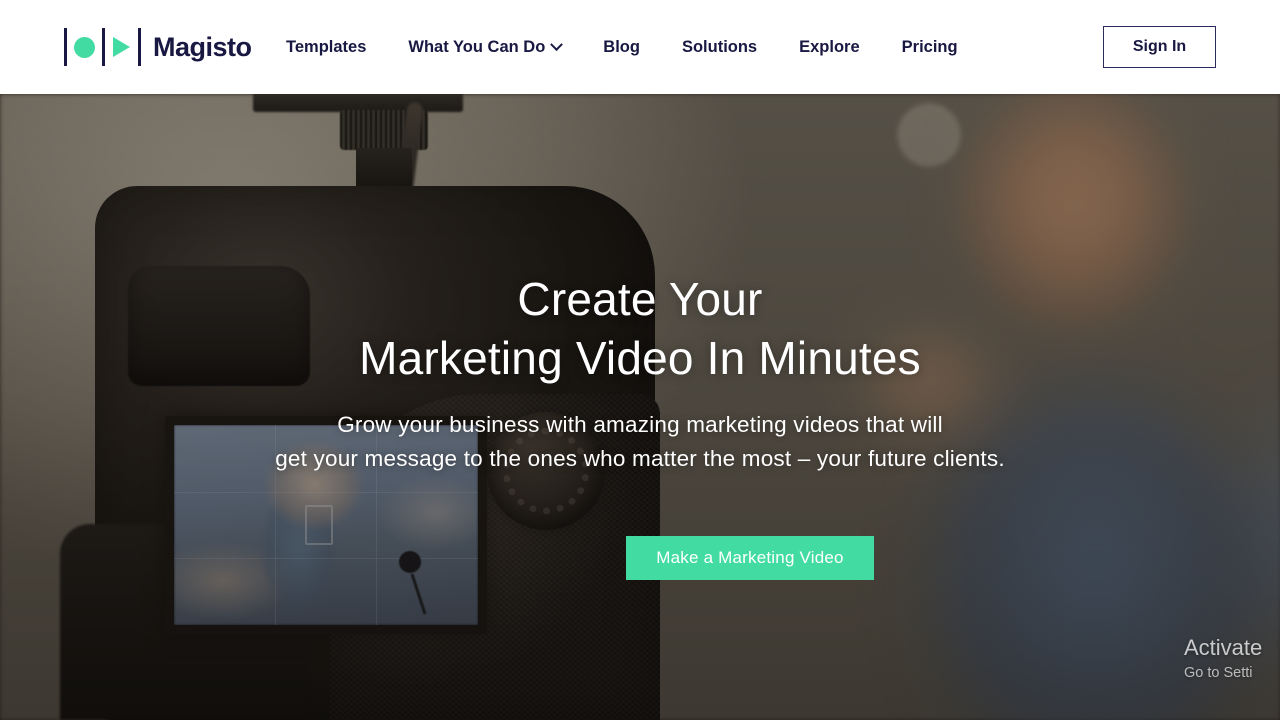  I want to click on nav-item-templates: Templates, so click(326, 47).